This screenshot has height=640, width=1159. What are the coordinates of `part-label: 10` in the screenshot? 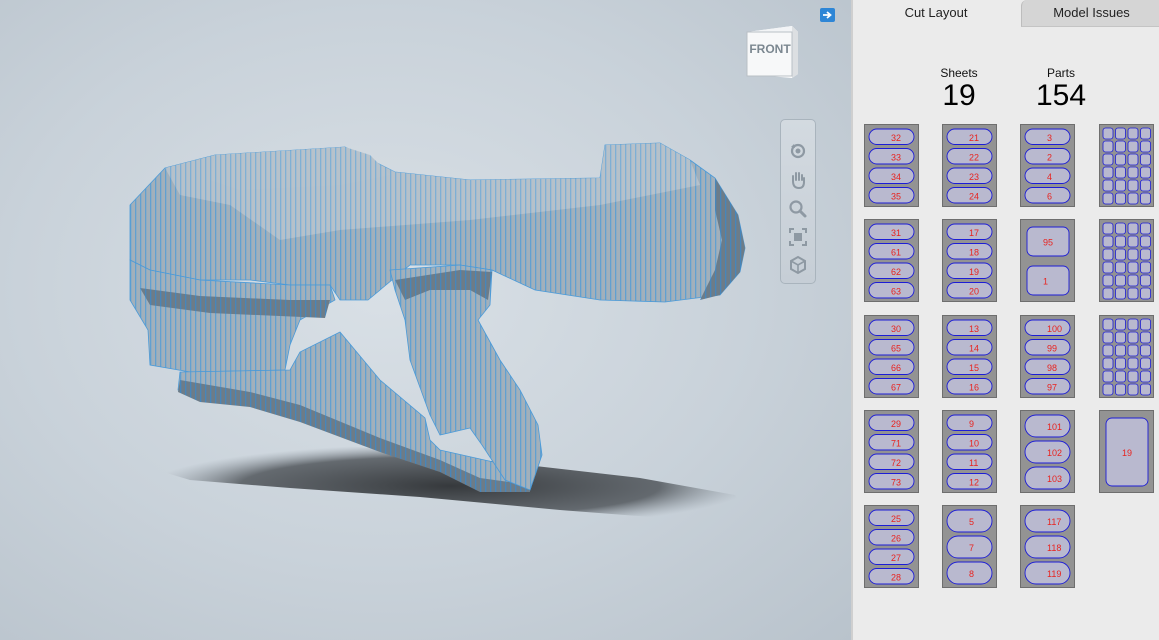 It's located at (974, 443).